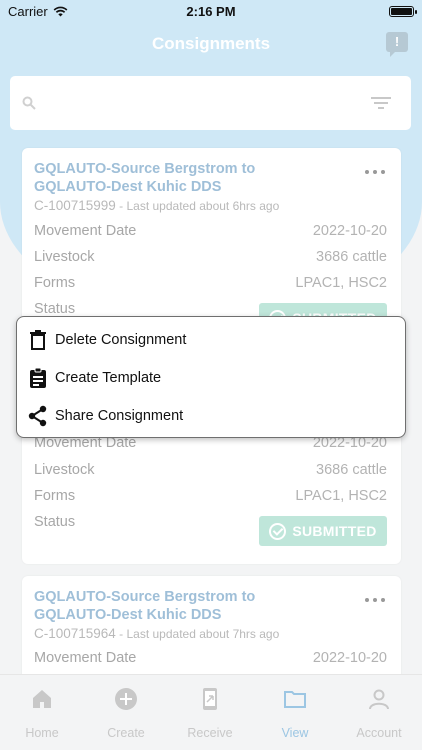 The height and width of the screenshot is (750, 422). Describe the element at coordinates (278, 531) in the screenshot. I see `check-circle-icon` at that location.